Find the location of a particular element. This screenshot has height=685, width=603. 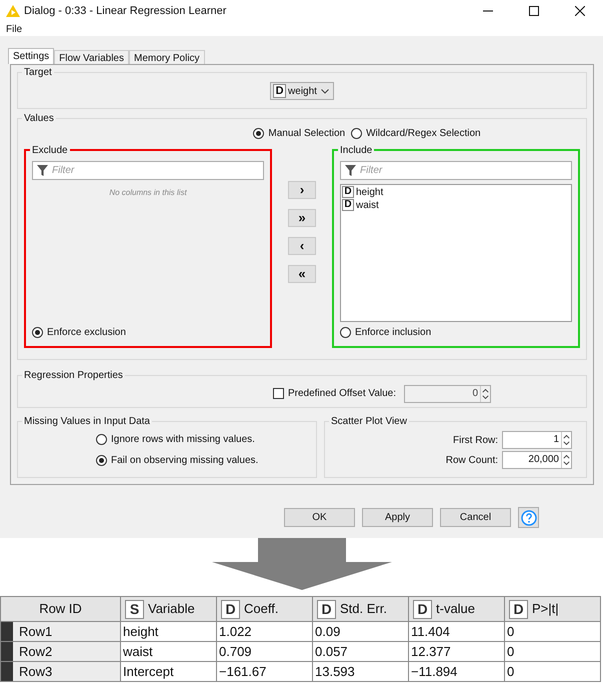

tab: Memory Policy is located at coordinates (166, 57).